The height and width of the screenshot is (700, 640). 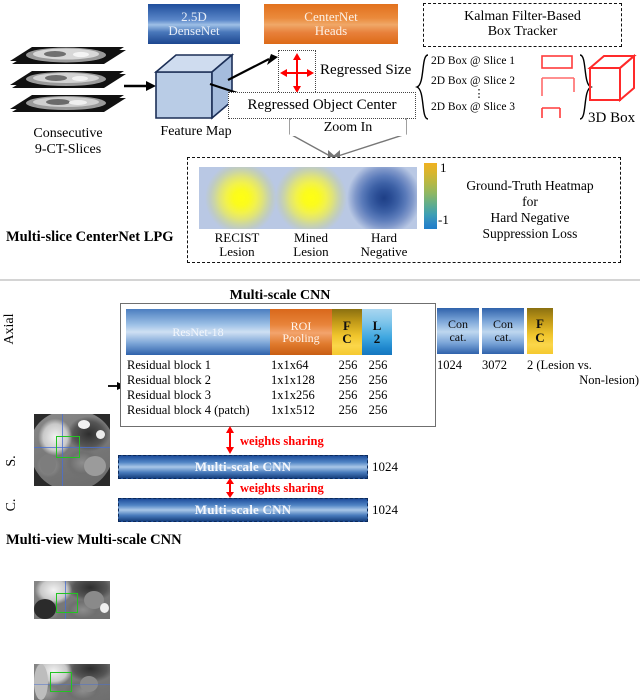 I want to click on header-fc-line2: C, so click(x=347, y=338).